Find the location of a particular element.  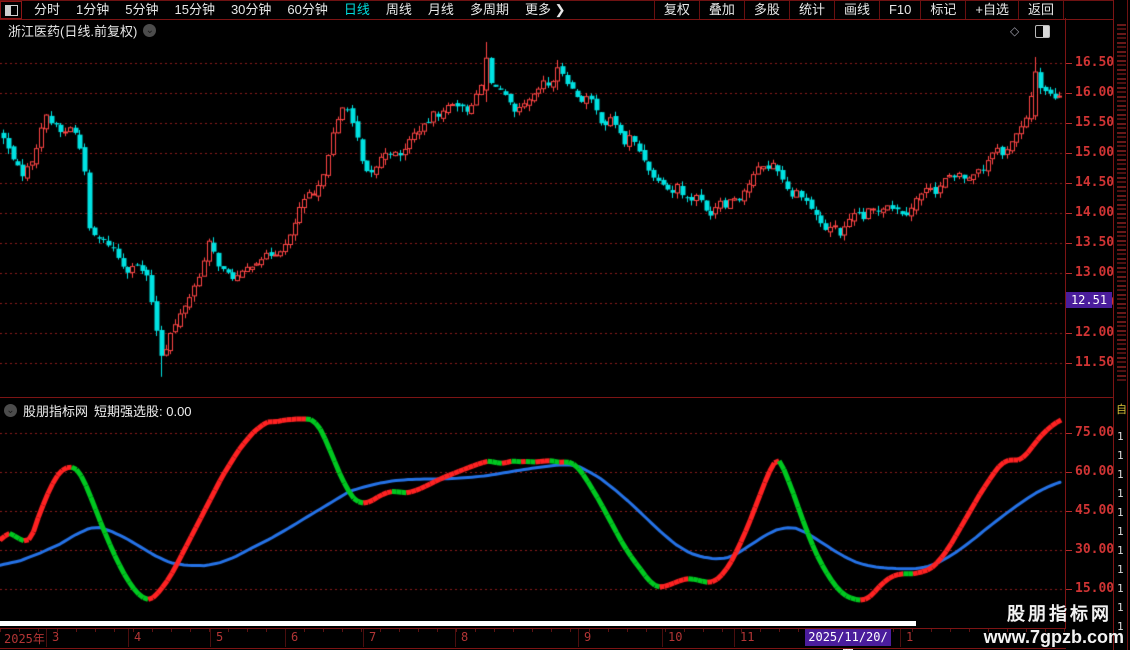

period-tab: 1分钟 is located at coordinates (92, 10).